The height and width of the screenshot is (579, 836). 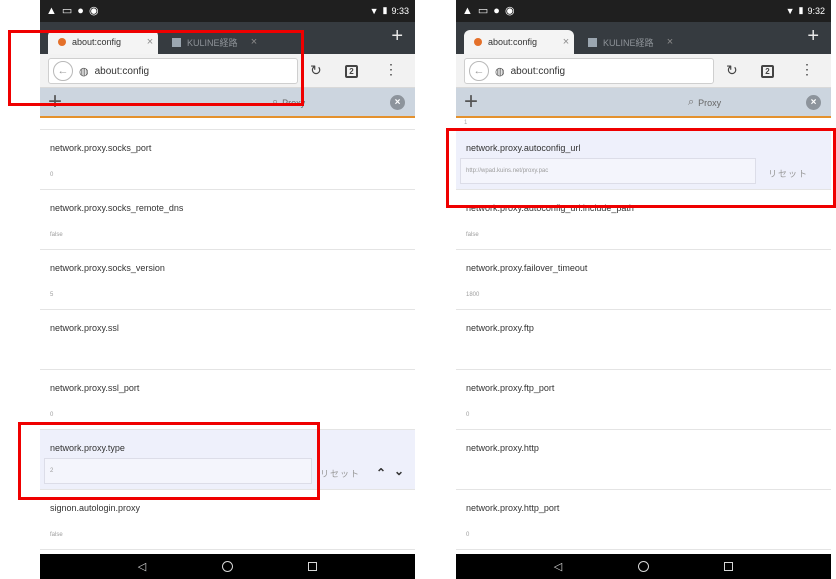 What do you see at coordinates (156, 68) in the screenshot?
I see `highlight-box-url` at bounding box center [156, 68].